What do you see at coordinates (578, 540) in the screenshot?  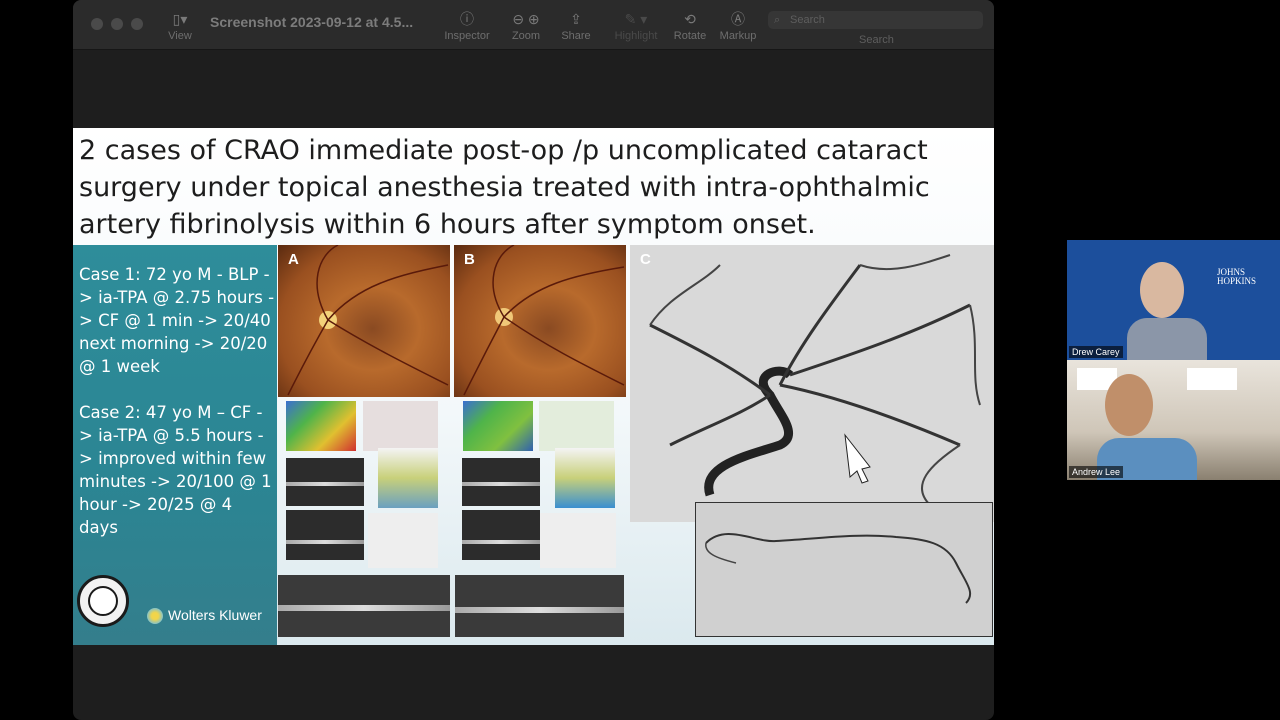 I see `data-table-b` at bounding box center [578, 540].